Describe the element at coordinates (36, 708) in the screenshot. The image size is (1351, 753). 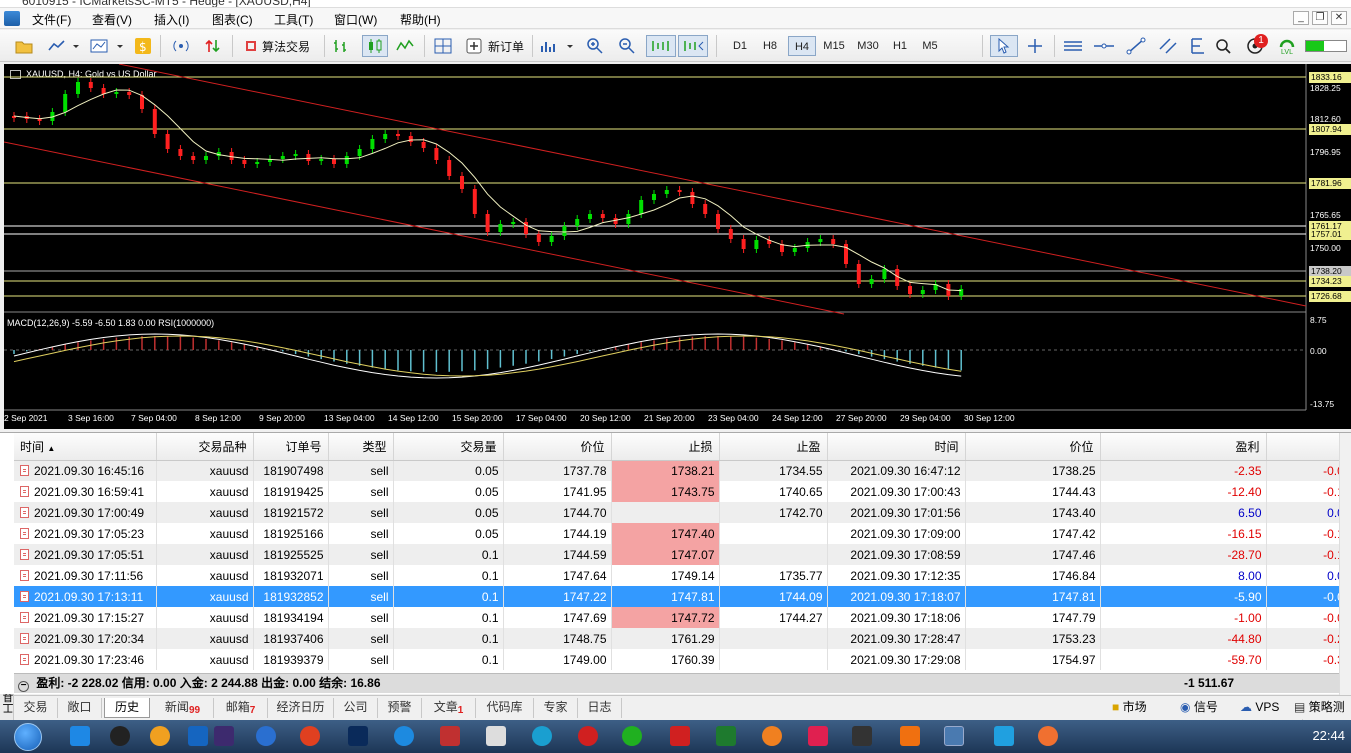
I see `tab-trade: 交易` at that location.